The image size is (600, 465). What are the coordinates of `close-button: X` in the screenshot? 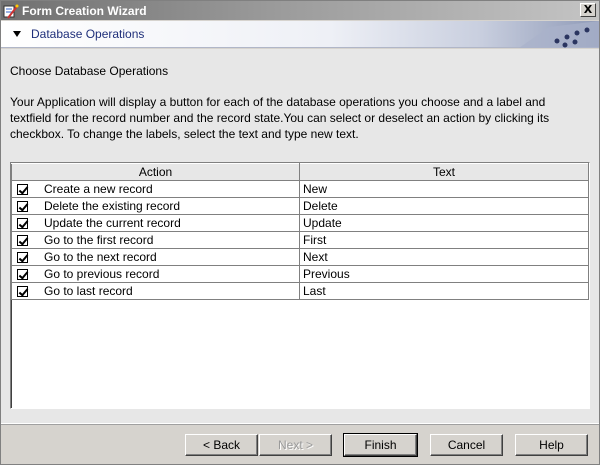 It's located at (588, 10).